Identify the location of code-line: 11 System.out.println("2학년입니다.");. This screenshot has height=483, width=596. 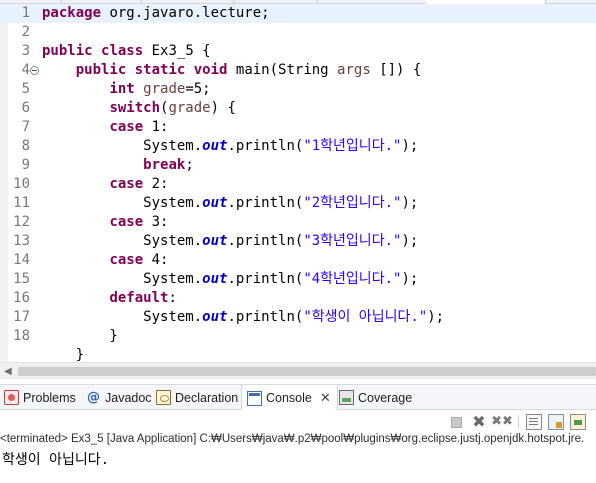
(298, 203).